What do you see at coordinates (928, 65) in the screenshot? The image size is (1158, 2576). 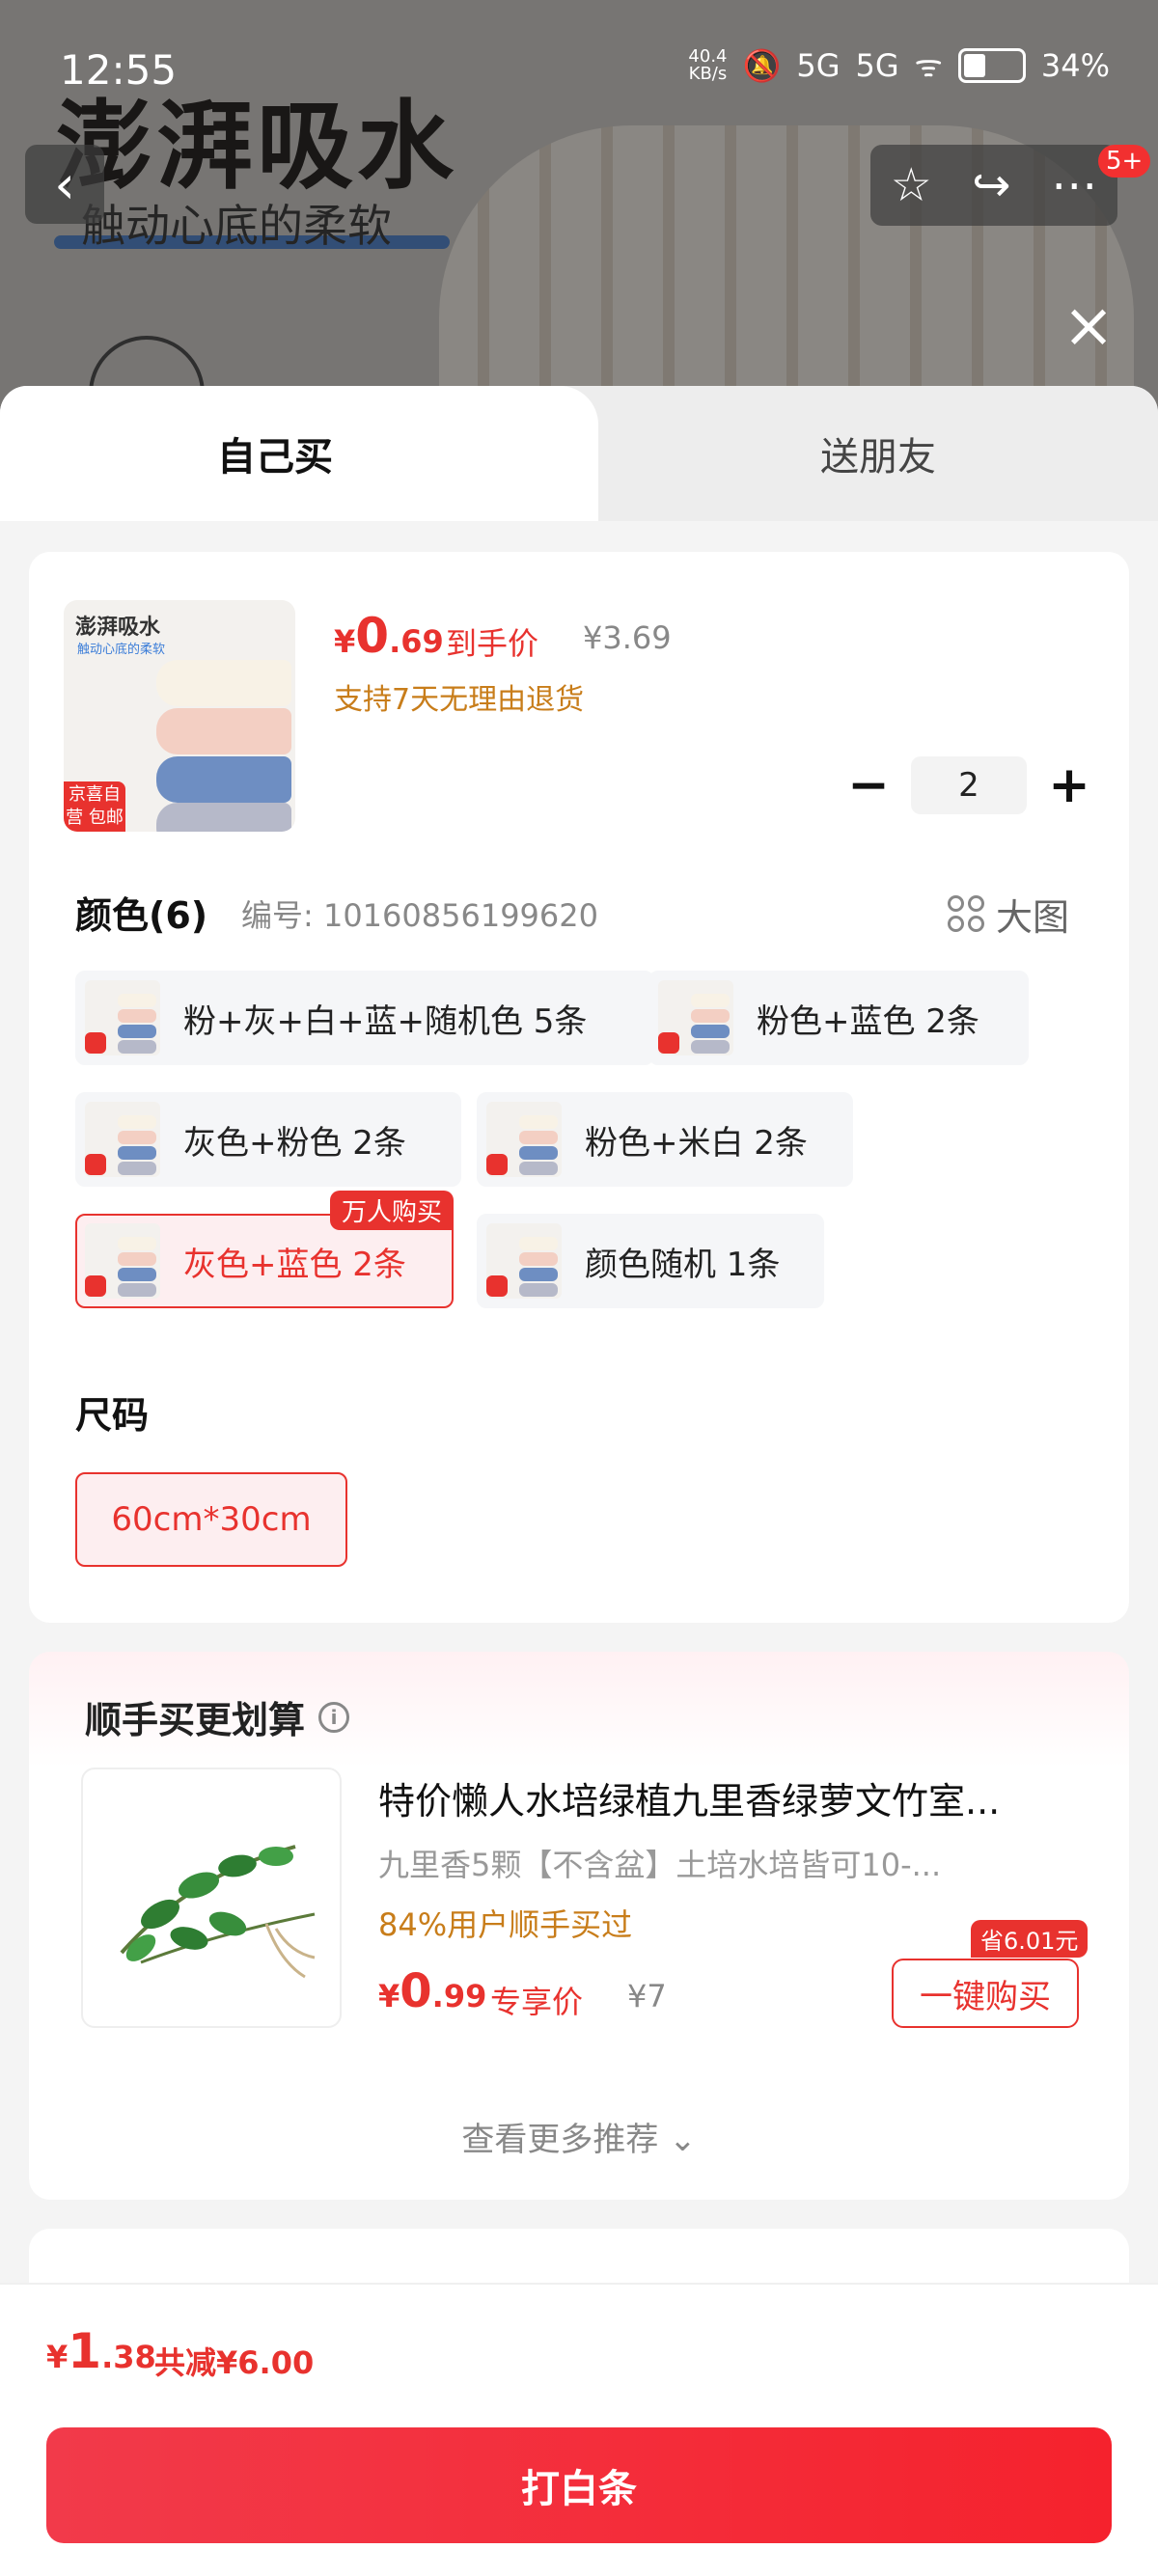 I see `wifi-icon: ᯤ` at bounding box center [928, 65].